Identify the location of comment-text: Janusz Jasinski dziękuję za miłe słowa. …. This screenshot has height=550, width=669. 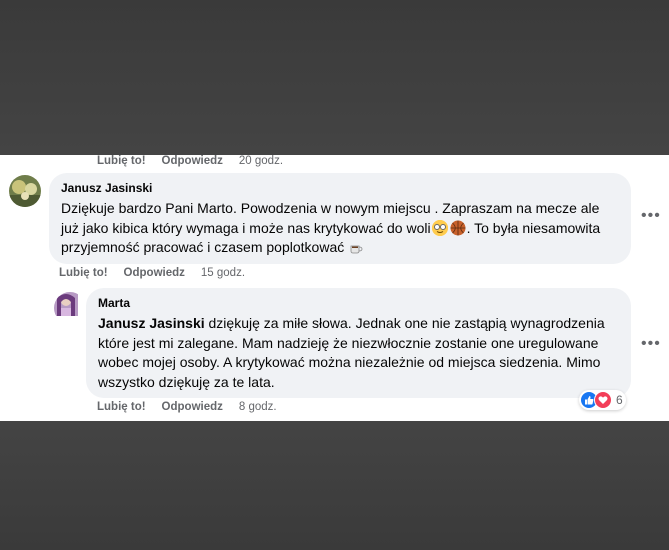
(358, 353).